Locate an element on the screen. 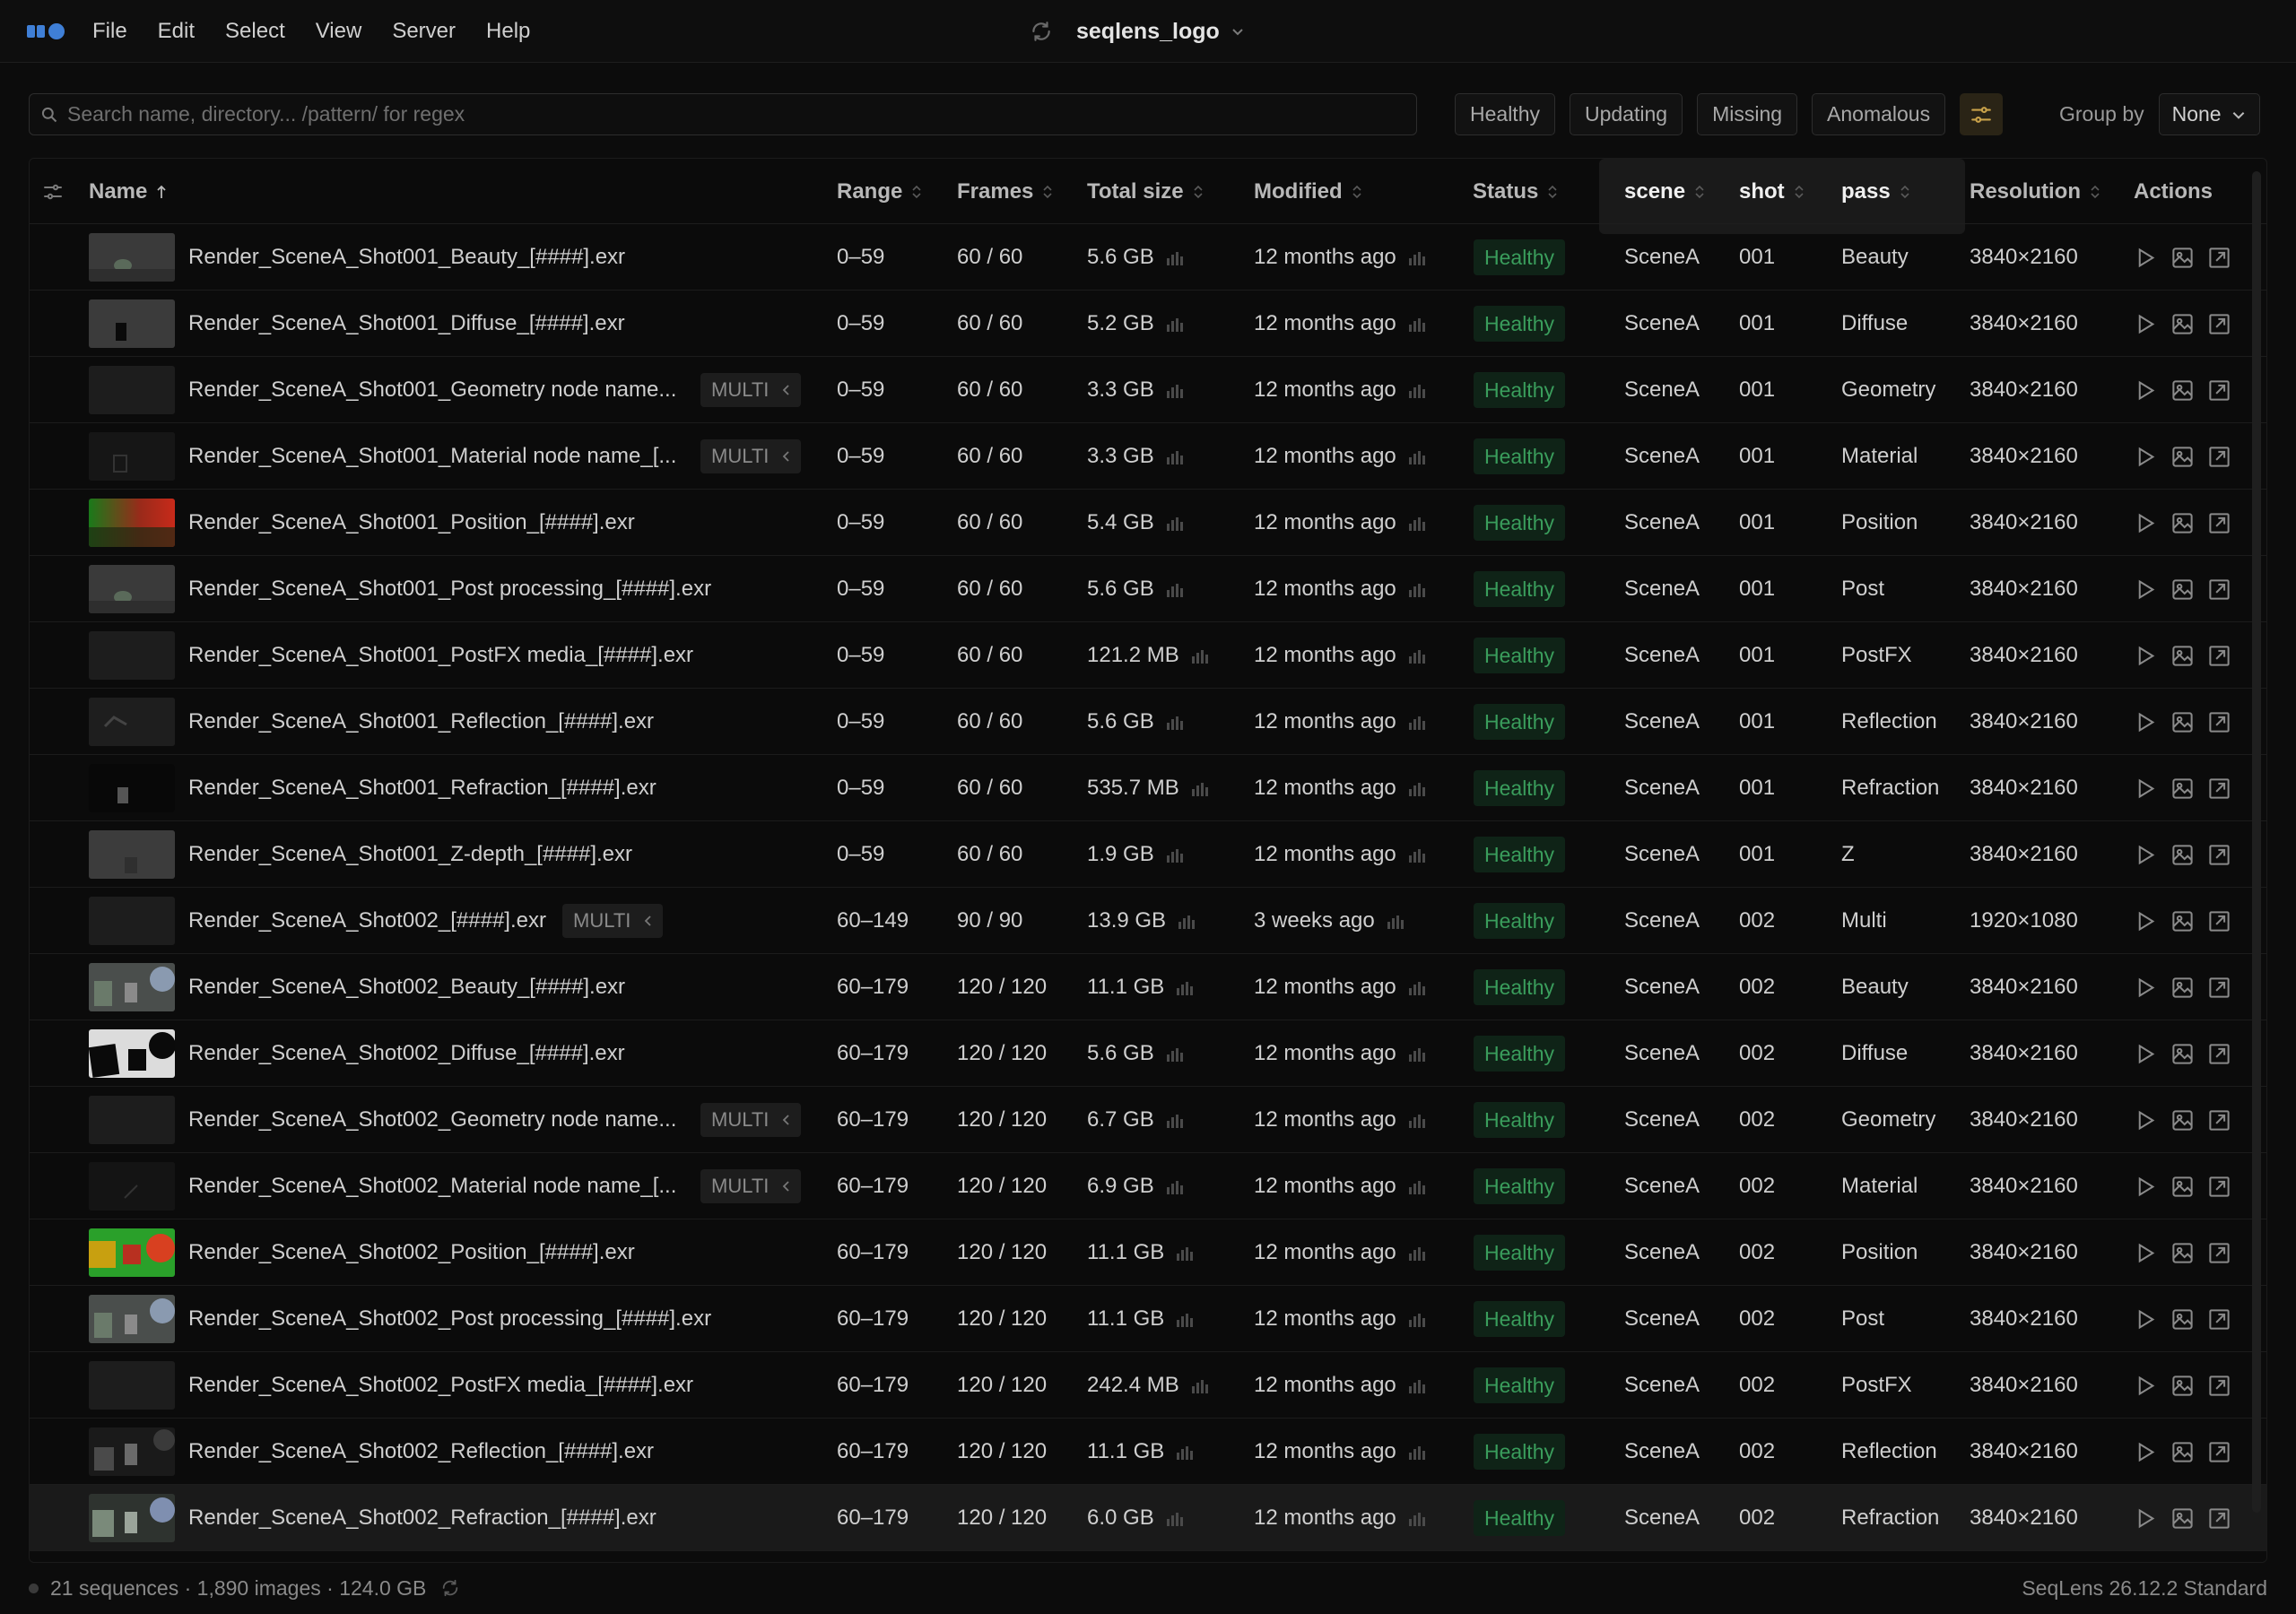  menu-edit: Edit is located at coordinates (176, 31).